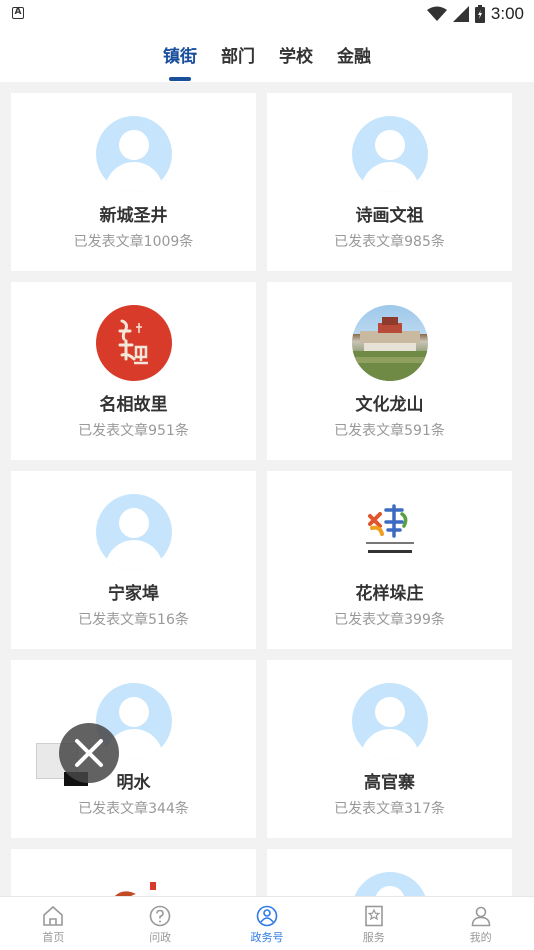 The image size is (534, 950). I want to click on nav-gov-account: 政务号, so click(267, 923).